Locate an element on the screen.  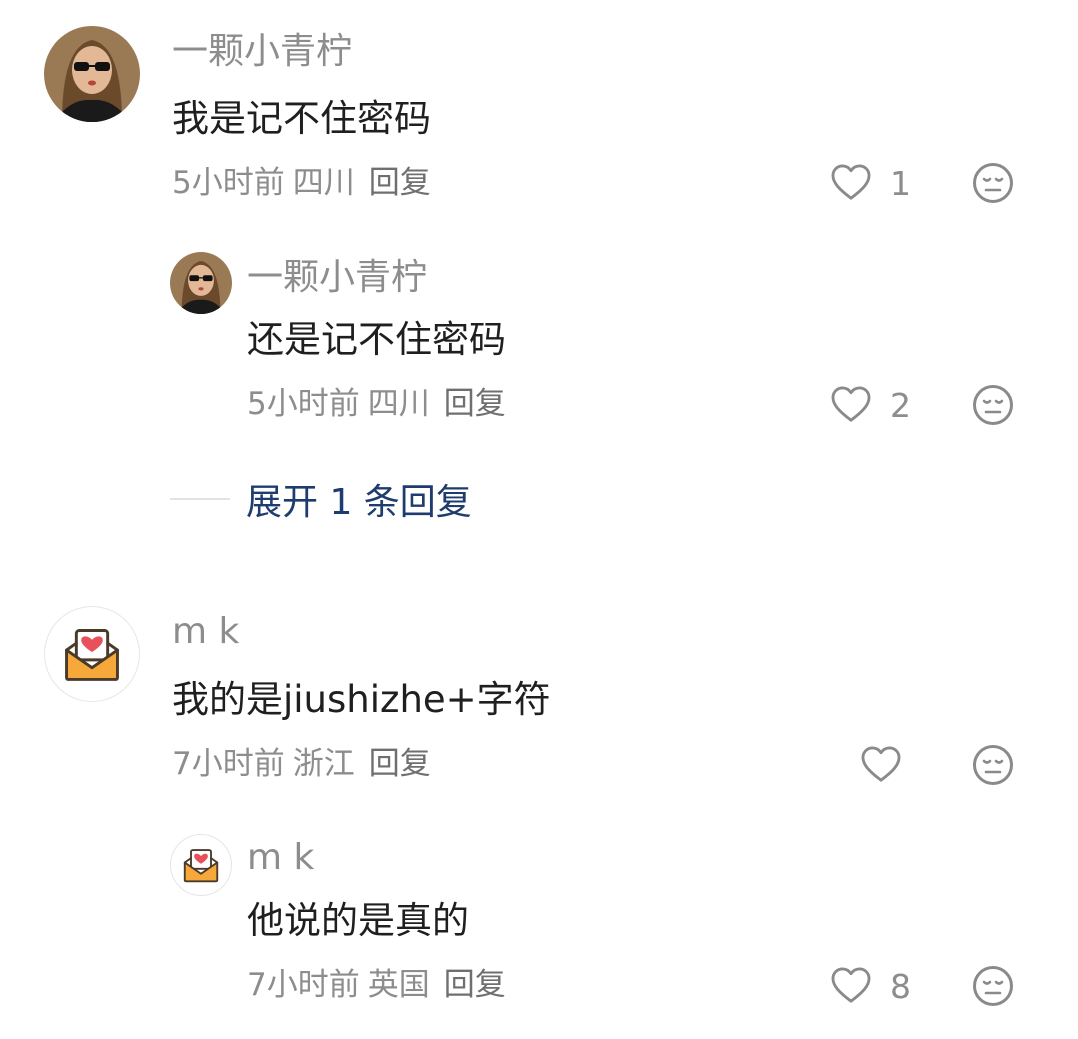
comment-text: 他说的是真的 is located at coordinates (358, 920).